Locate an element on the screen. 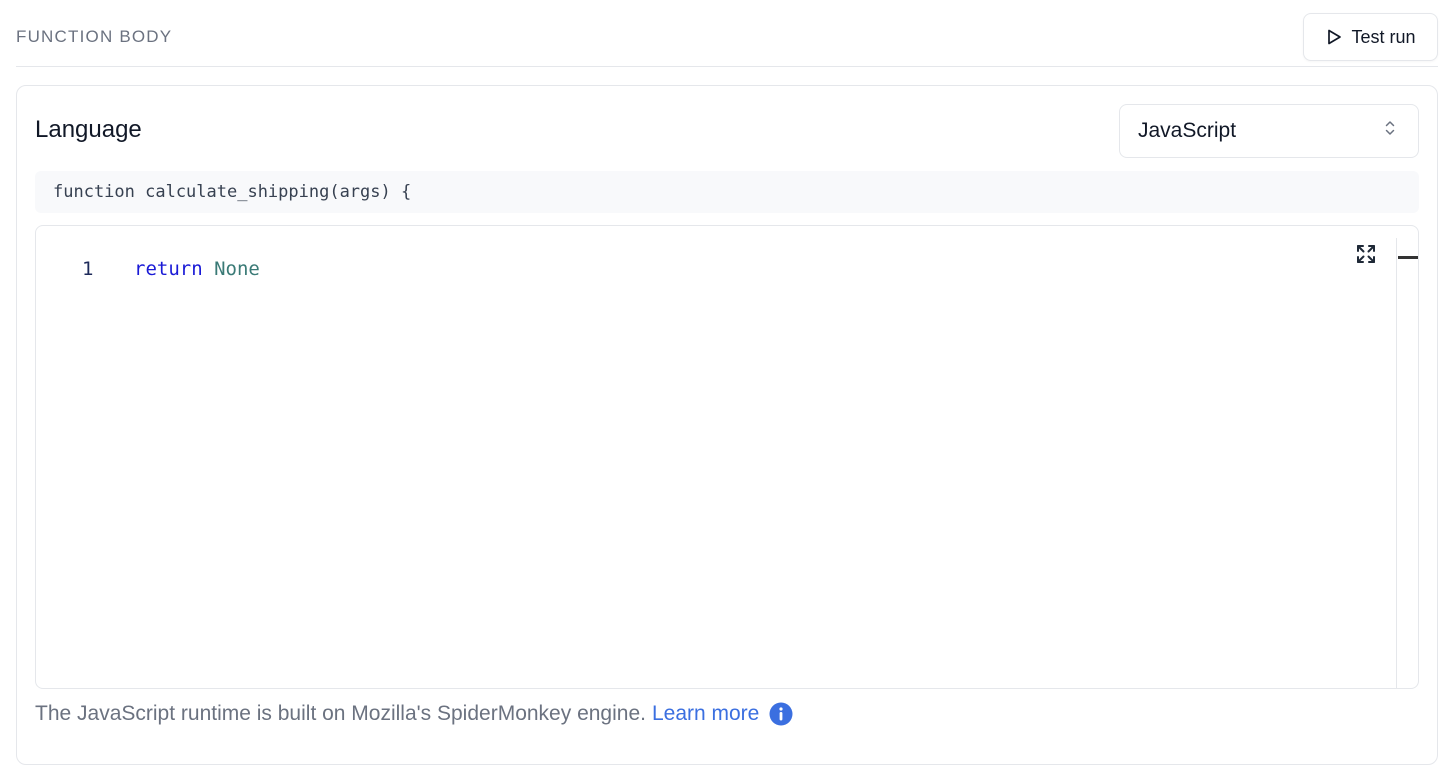  learn-more-link: Learn more is located at coordinates (705, 714).